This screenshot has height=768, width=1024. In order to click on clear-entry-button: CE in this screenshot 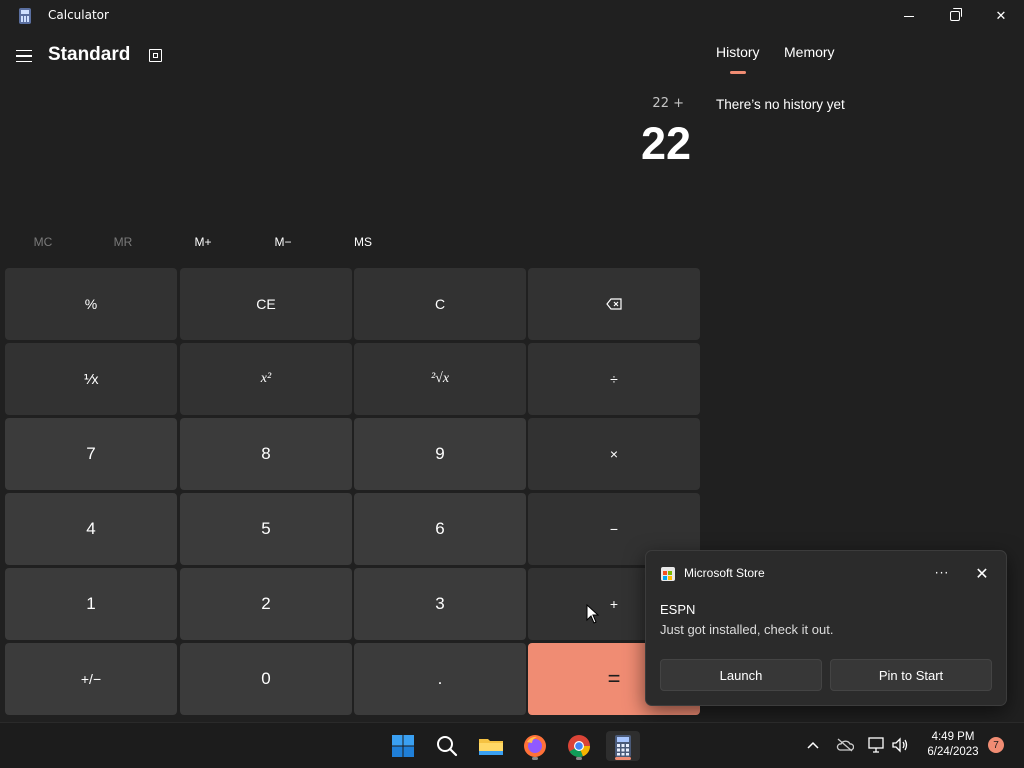, I will do `click(266, 304)`.